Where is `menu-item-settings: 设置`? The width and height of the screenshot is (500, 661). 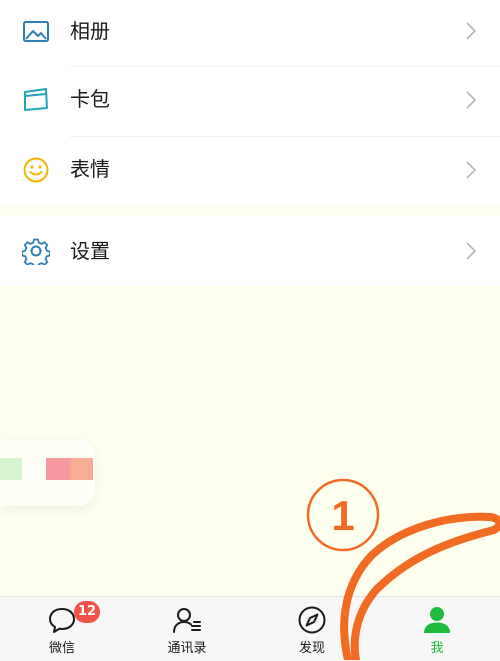 menu-item-settings: 设置 is located at coordinates (250, 251).